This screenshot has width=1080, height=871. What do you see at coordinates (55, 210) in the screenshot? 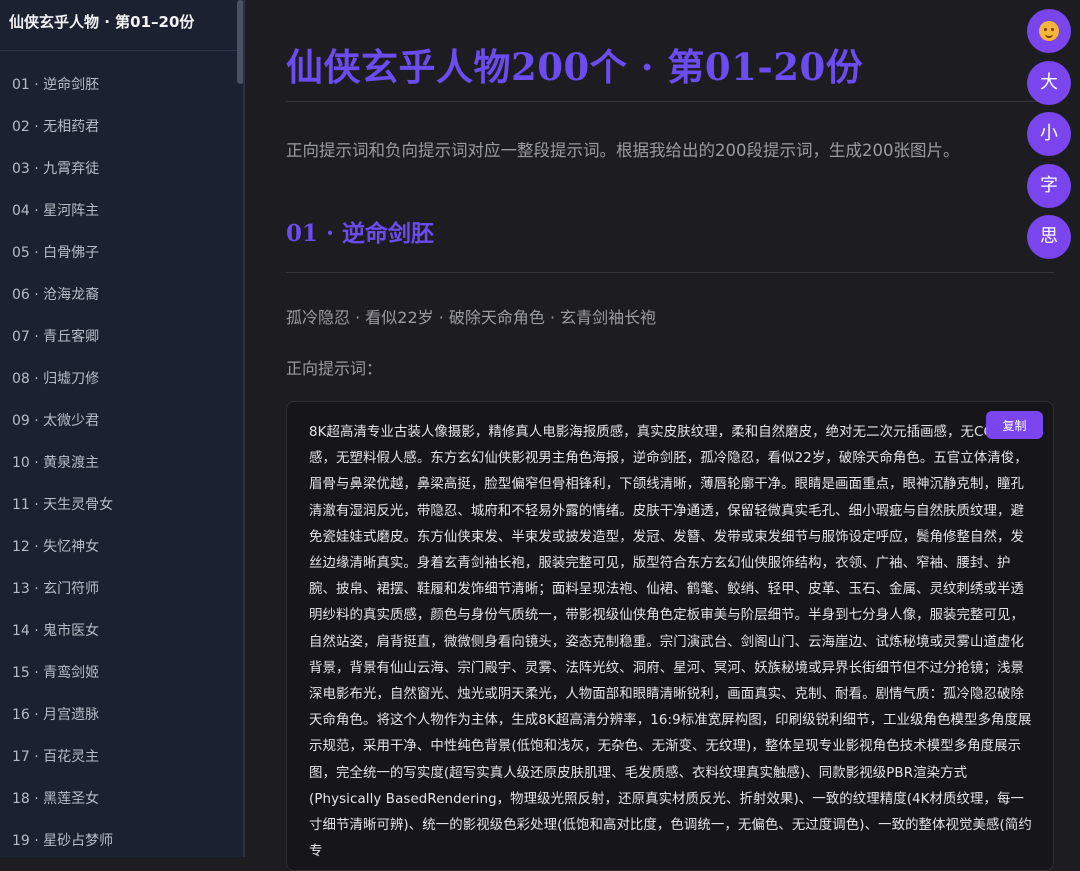
I see `sidebar-item: 04 · 星河阵主` at bounding box center [55, 210].